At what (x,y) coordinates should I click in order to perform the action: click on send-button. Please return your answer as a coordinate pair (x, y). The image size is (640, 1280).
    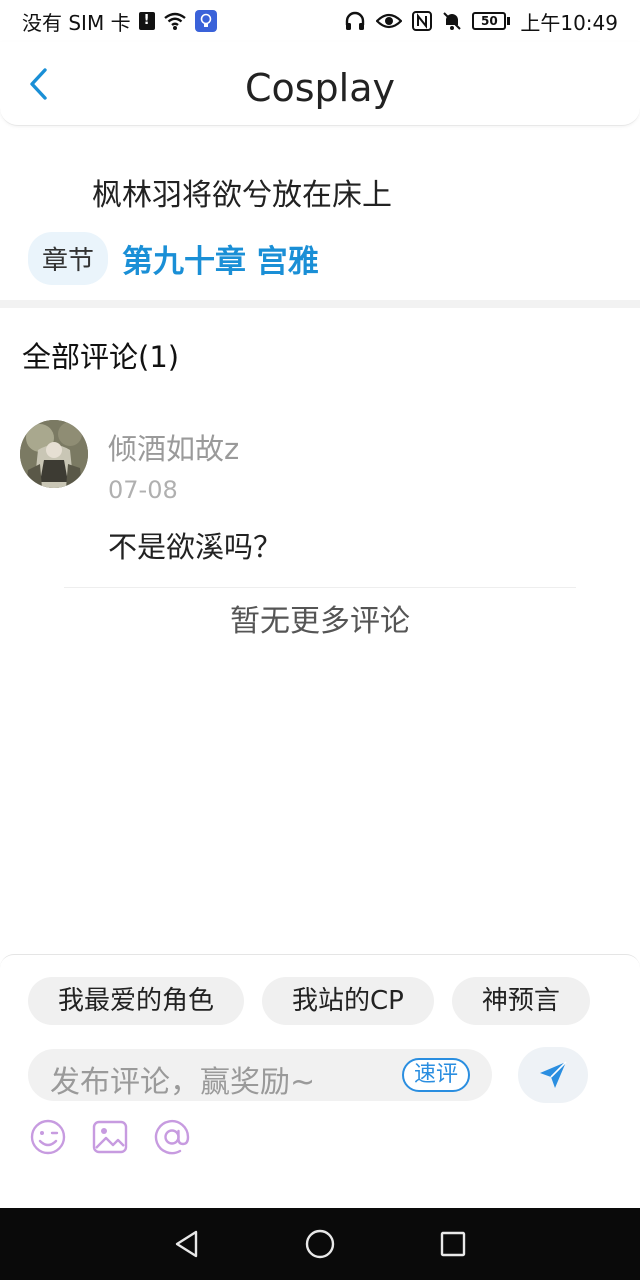
    Looking at the image, I should click on (553, 1075).